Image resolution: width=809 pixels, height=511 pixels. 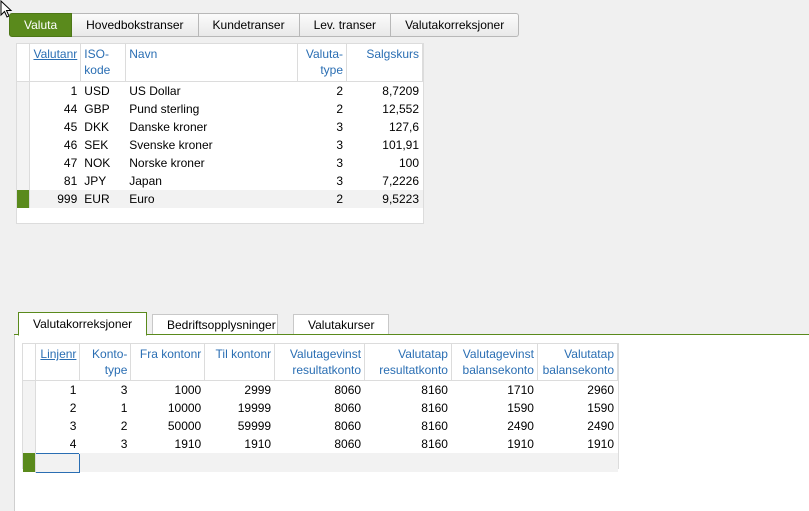 I want to click on tab-kundetranser: Kundetranser, so click(x=249, y=25).